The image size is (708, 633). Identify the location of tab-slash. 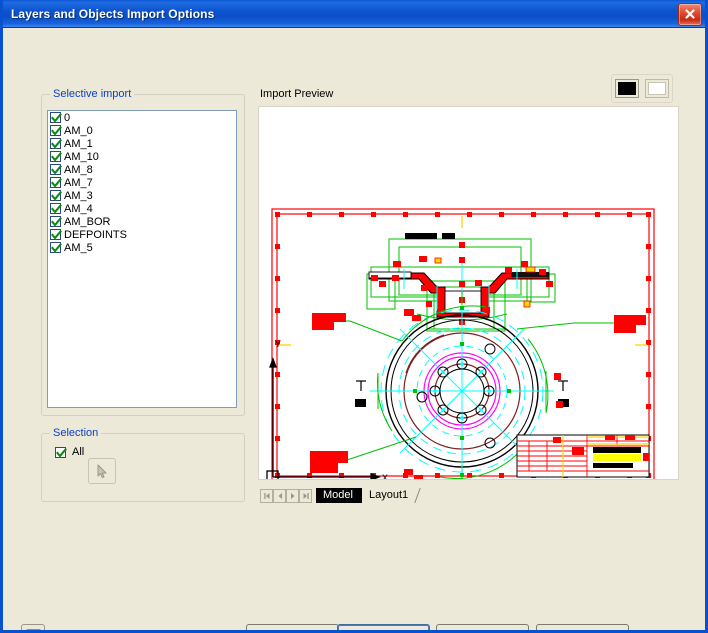
(413, 495).